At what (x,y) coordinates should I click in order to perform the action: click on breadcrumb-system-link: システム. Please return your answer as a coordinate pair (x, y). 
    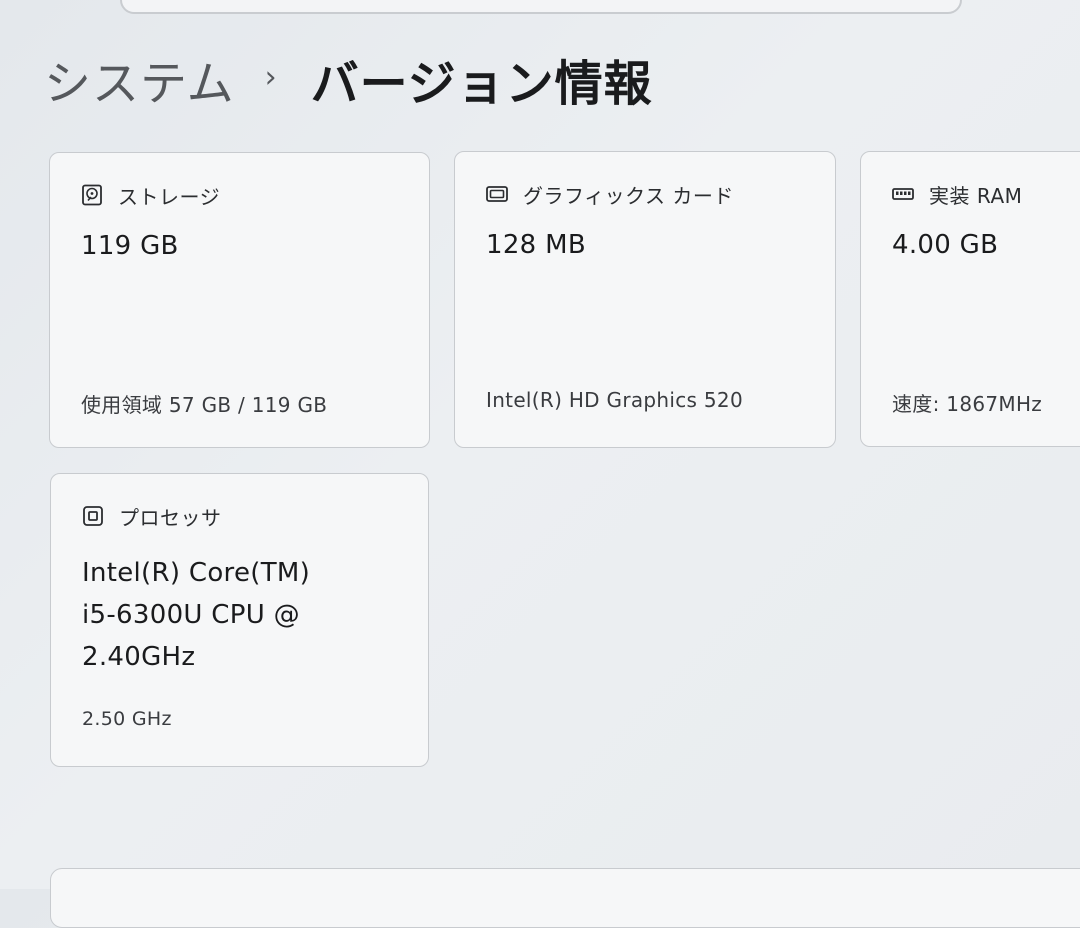
    Looking at the image, I should click on (139, 79).